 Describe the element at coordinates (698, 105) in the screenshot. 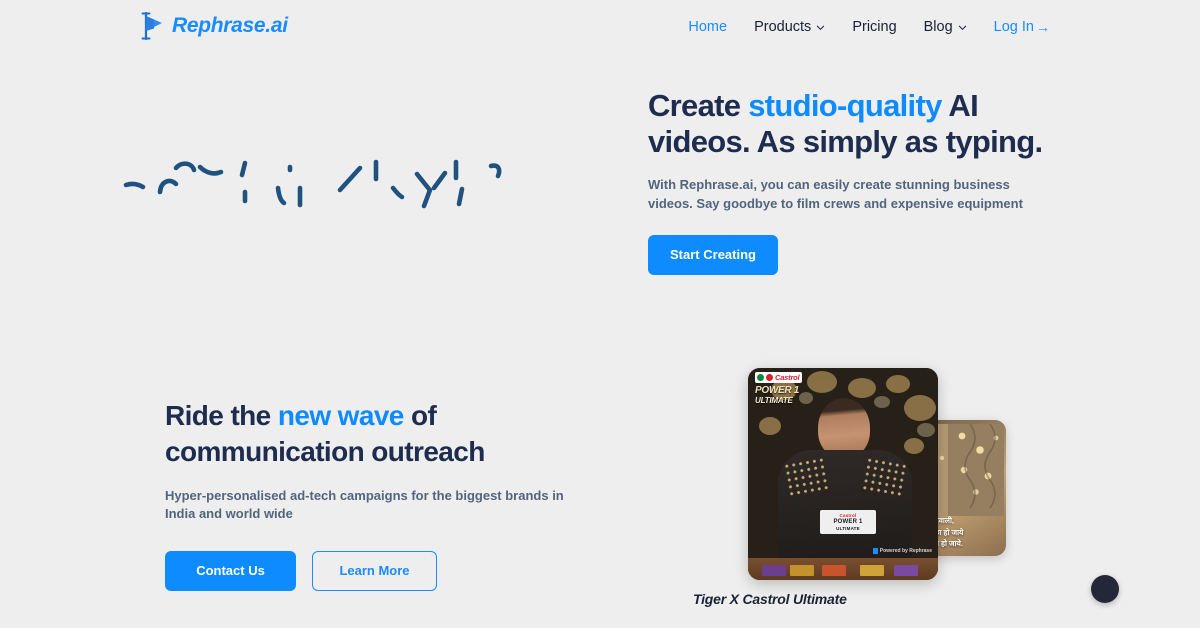

I see `hero-title-part1: Create` at that location.